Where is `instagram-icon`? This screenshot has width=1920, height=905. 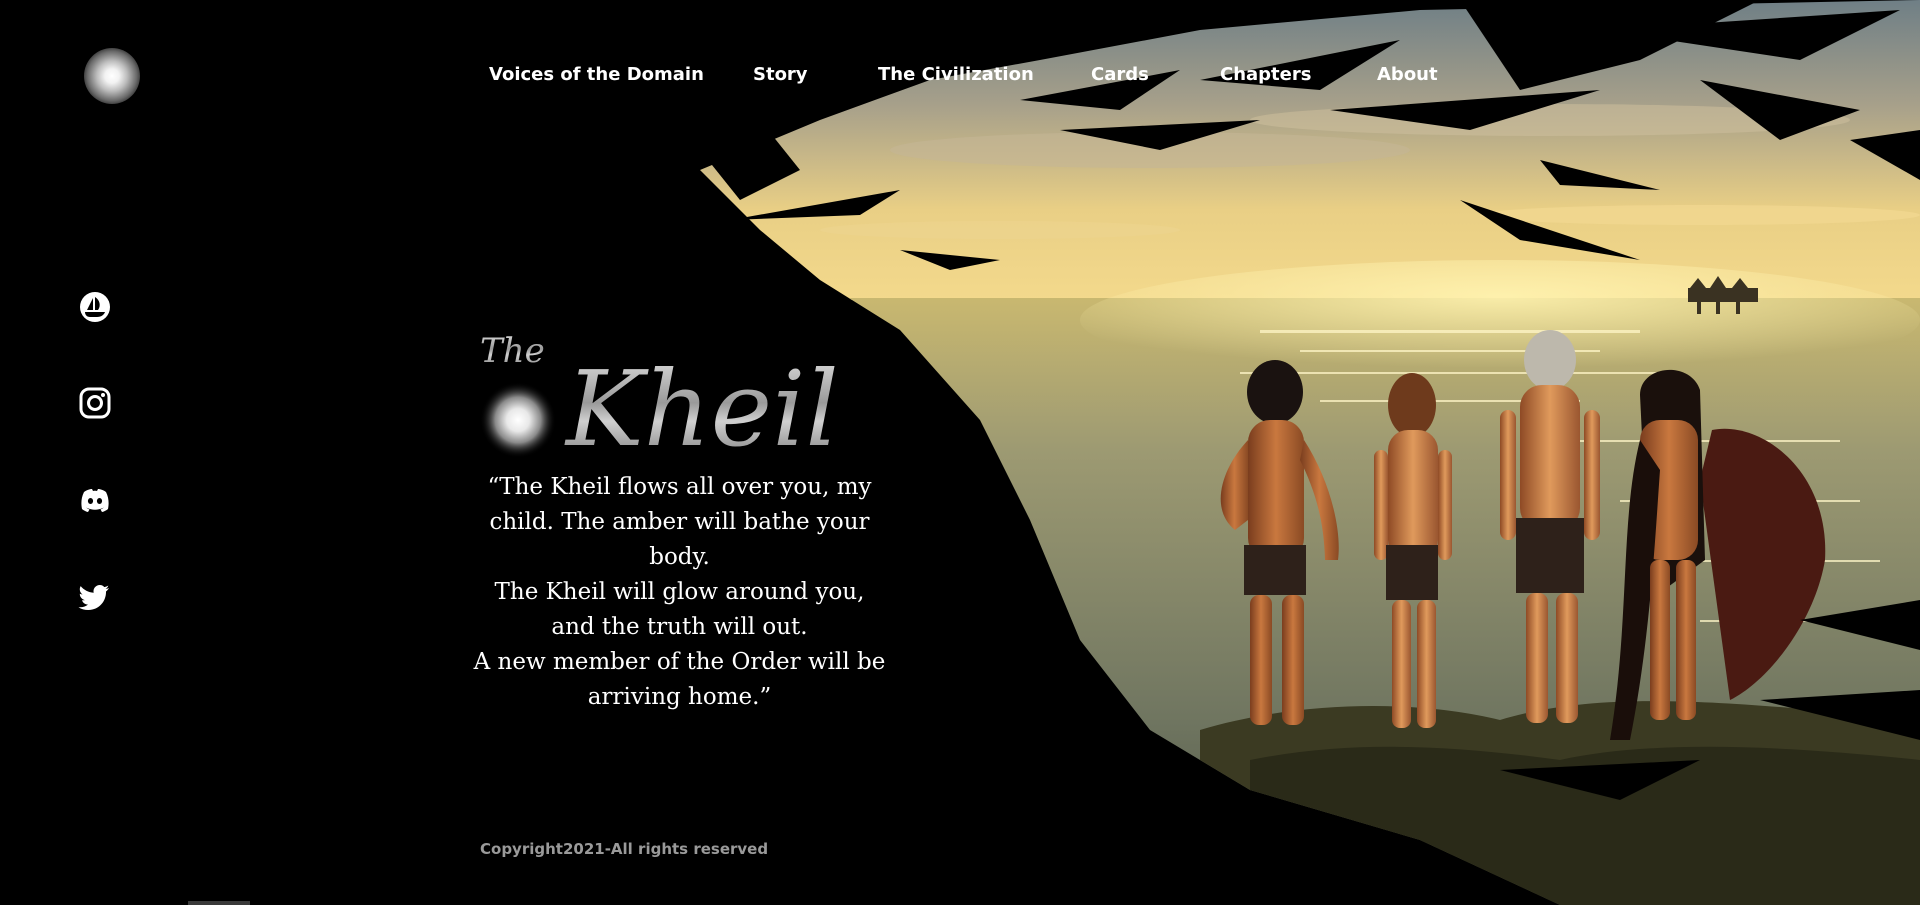
instagram-icon is located at coordinates (95, 403).